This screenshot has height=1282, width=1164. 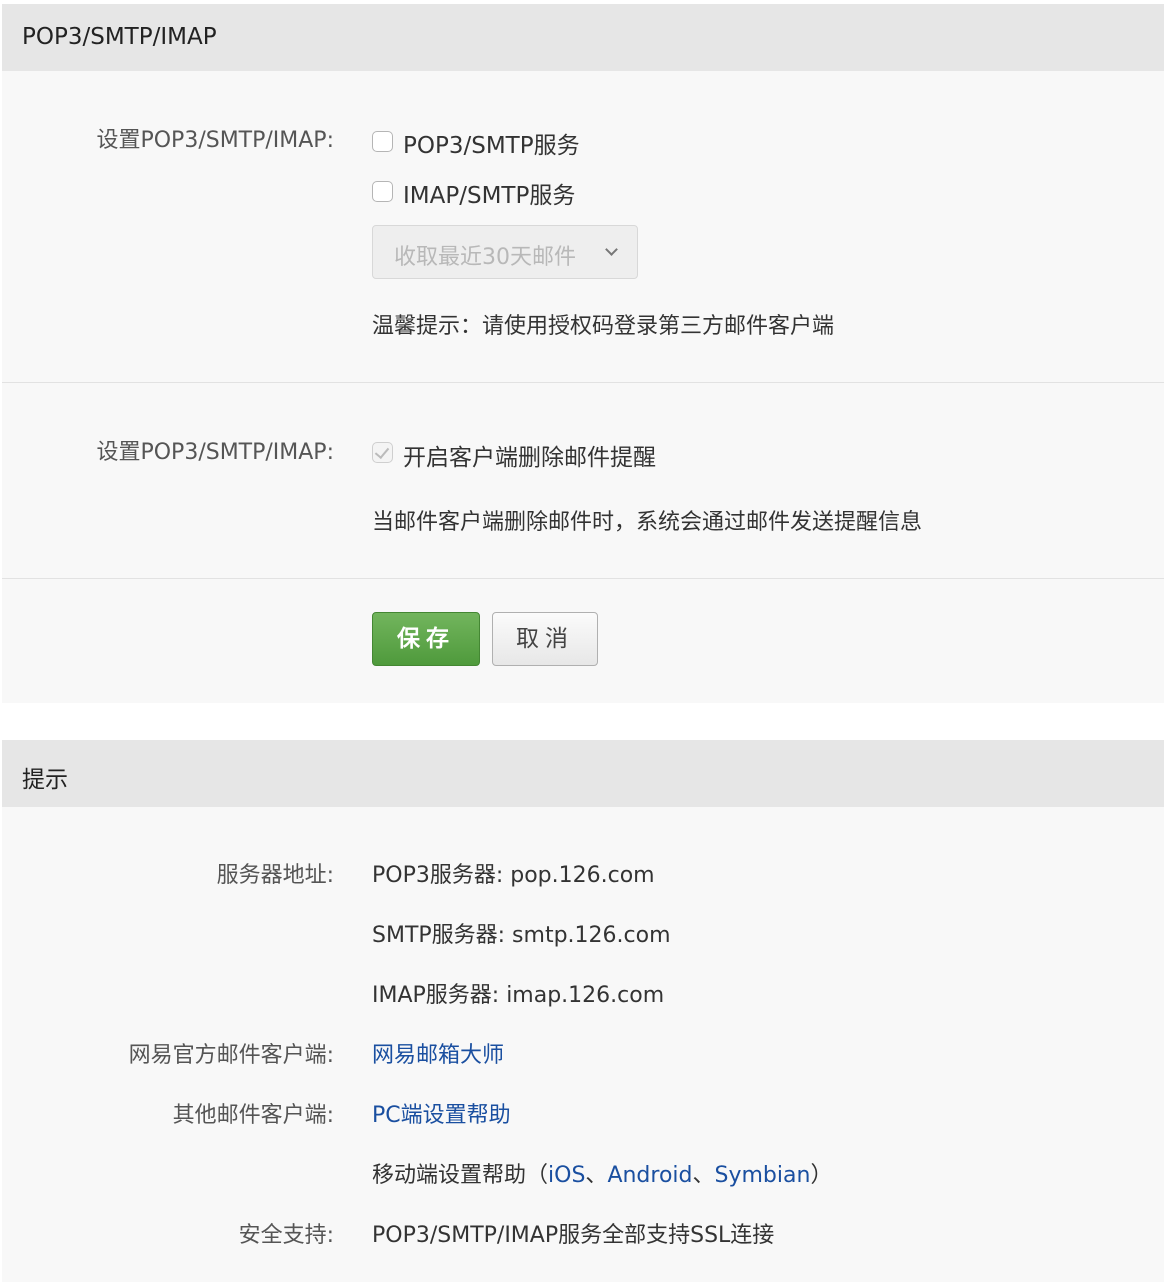 I want to click on checkmark-icon, so click(x=382, y=451).